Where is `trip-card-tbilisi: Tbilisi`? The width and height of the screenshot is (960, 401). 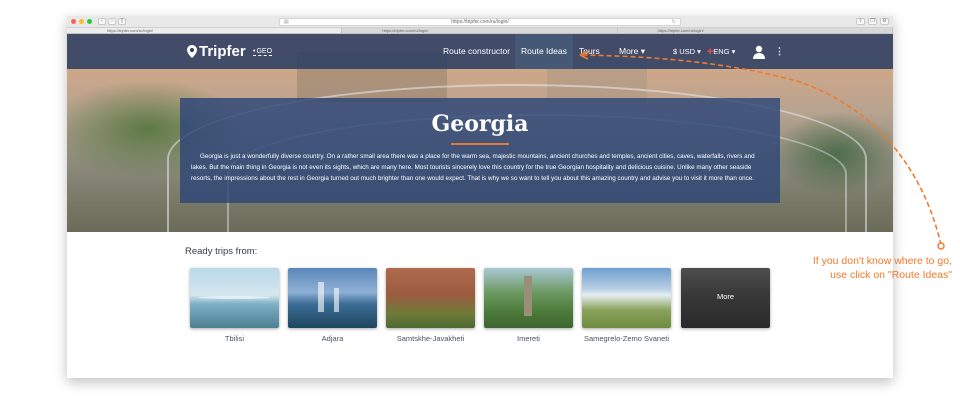
trip-card-tbilisi: Tbilisi is located at coordinates (234, 306).